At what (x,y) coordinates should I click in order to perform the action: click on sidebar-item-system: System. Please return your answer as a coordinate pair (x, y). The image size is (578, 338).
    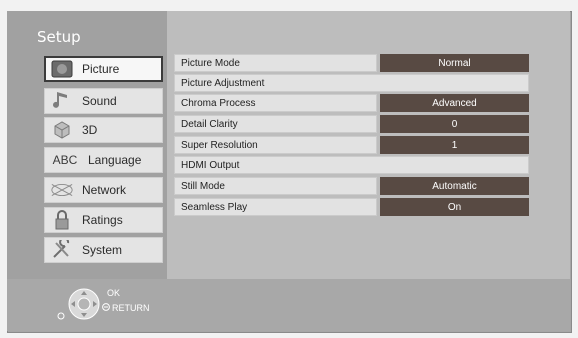
    Looking at the image, I should click on (103, 250).